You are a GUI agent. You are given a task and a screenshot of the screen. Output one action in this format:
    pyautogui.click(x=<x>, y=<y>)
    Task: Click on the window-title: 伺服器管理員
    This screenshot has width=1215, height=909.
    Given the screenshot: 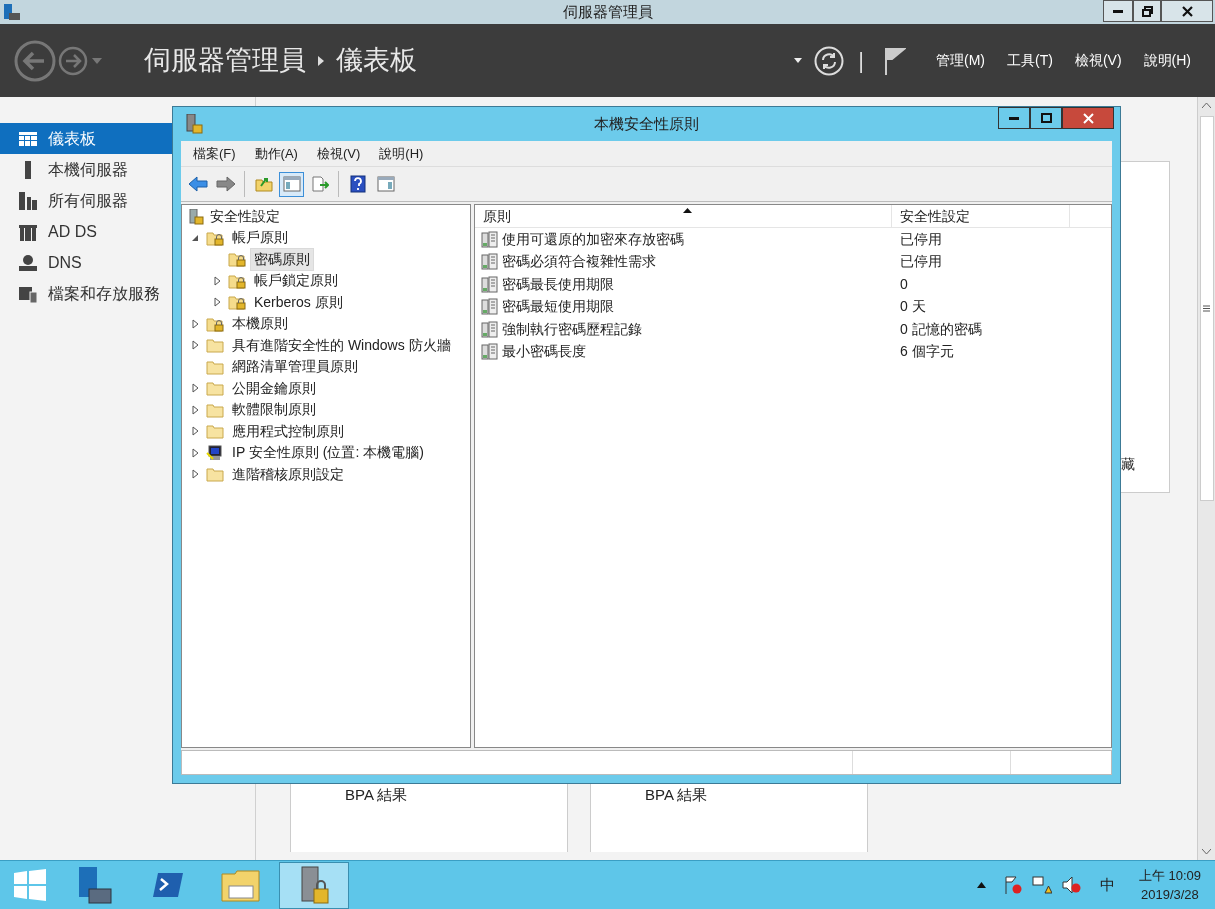 What is the action you would take?
    pyautogui.click(x=607, y=11)
    